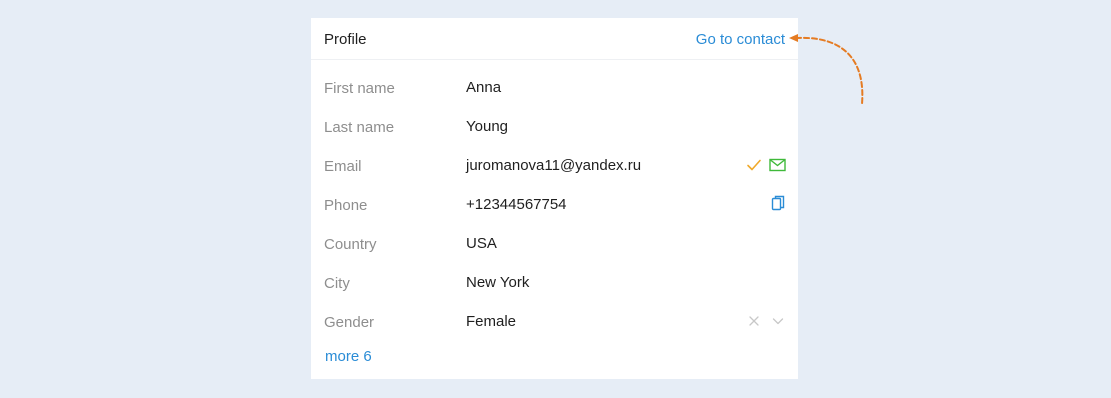 The width and height of the screenshot is (1111, 398). Describe the element at coordinates (349, 322) in the screenshot. I see `field-label: Gender` at that location.